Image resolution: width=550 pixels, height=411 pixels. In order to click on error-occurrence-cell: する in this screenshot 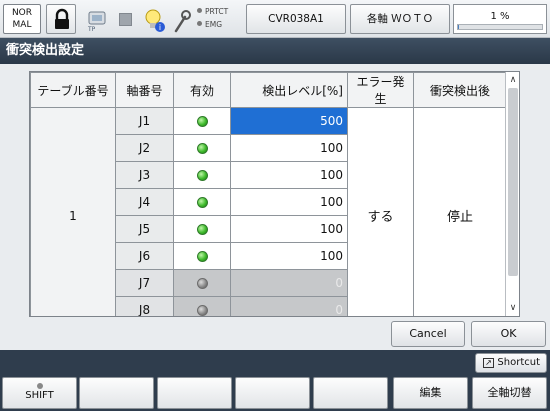, I will do `click(380, 211)`.